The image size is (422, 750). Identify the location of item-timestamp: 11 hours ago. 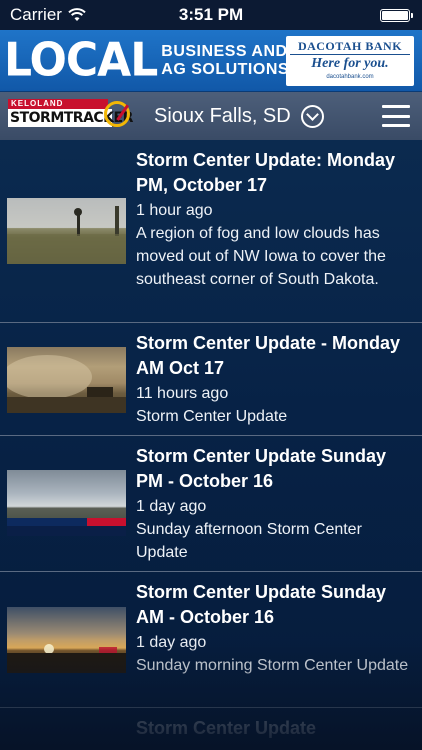
(182, 393).